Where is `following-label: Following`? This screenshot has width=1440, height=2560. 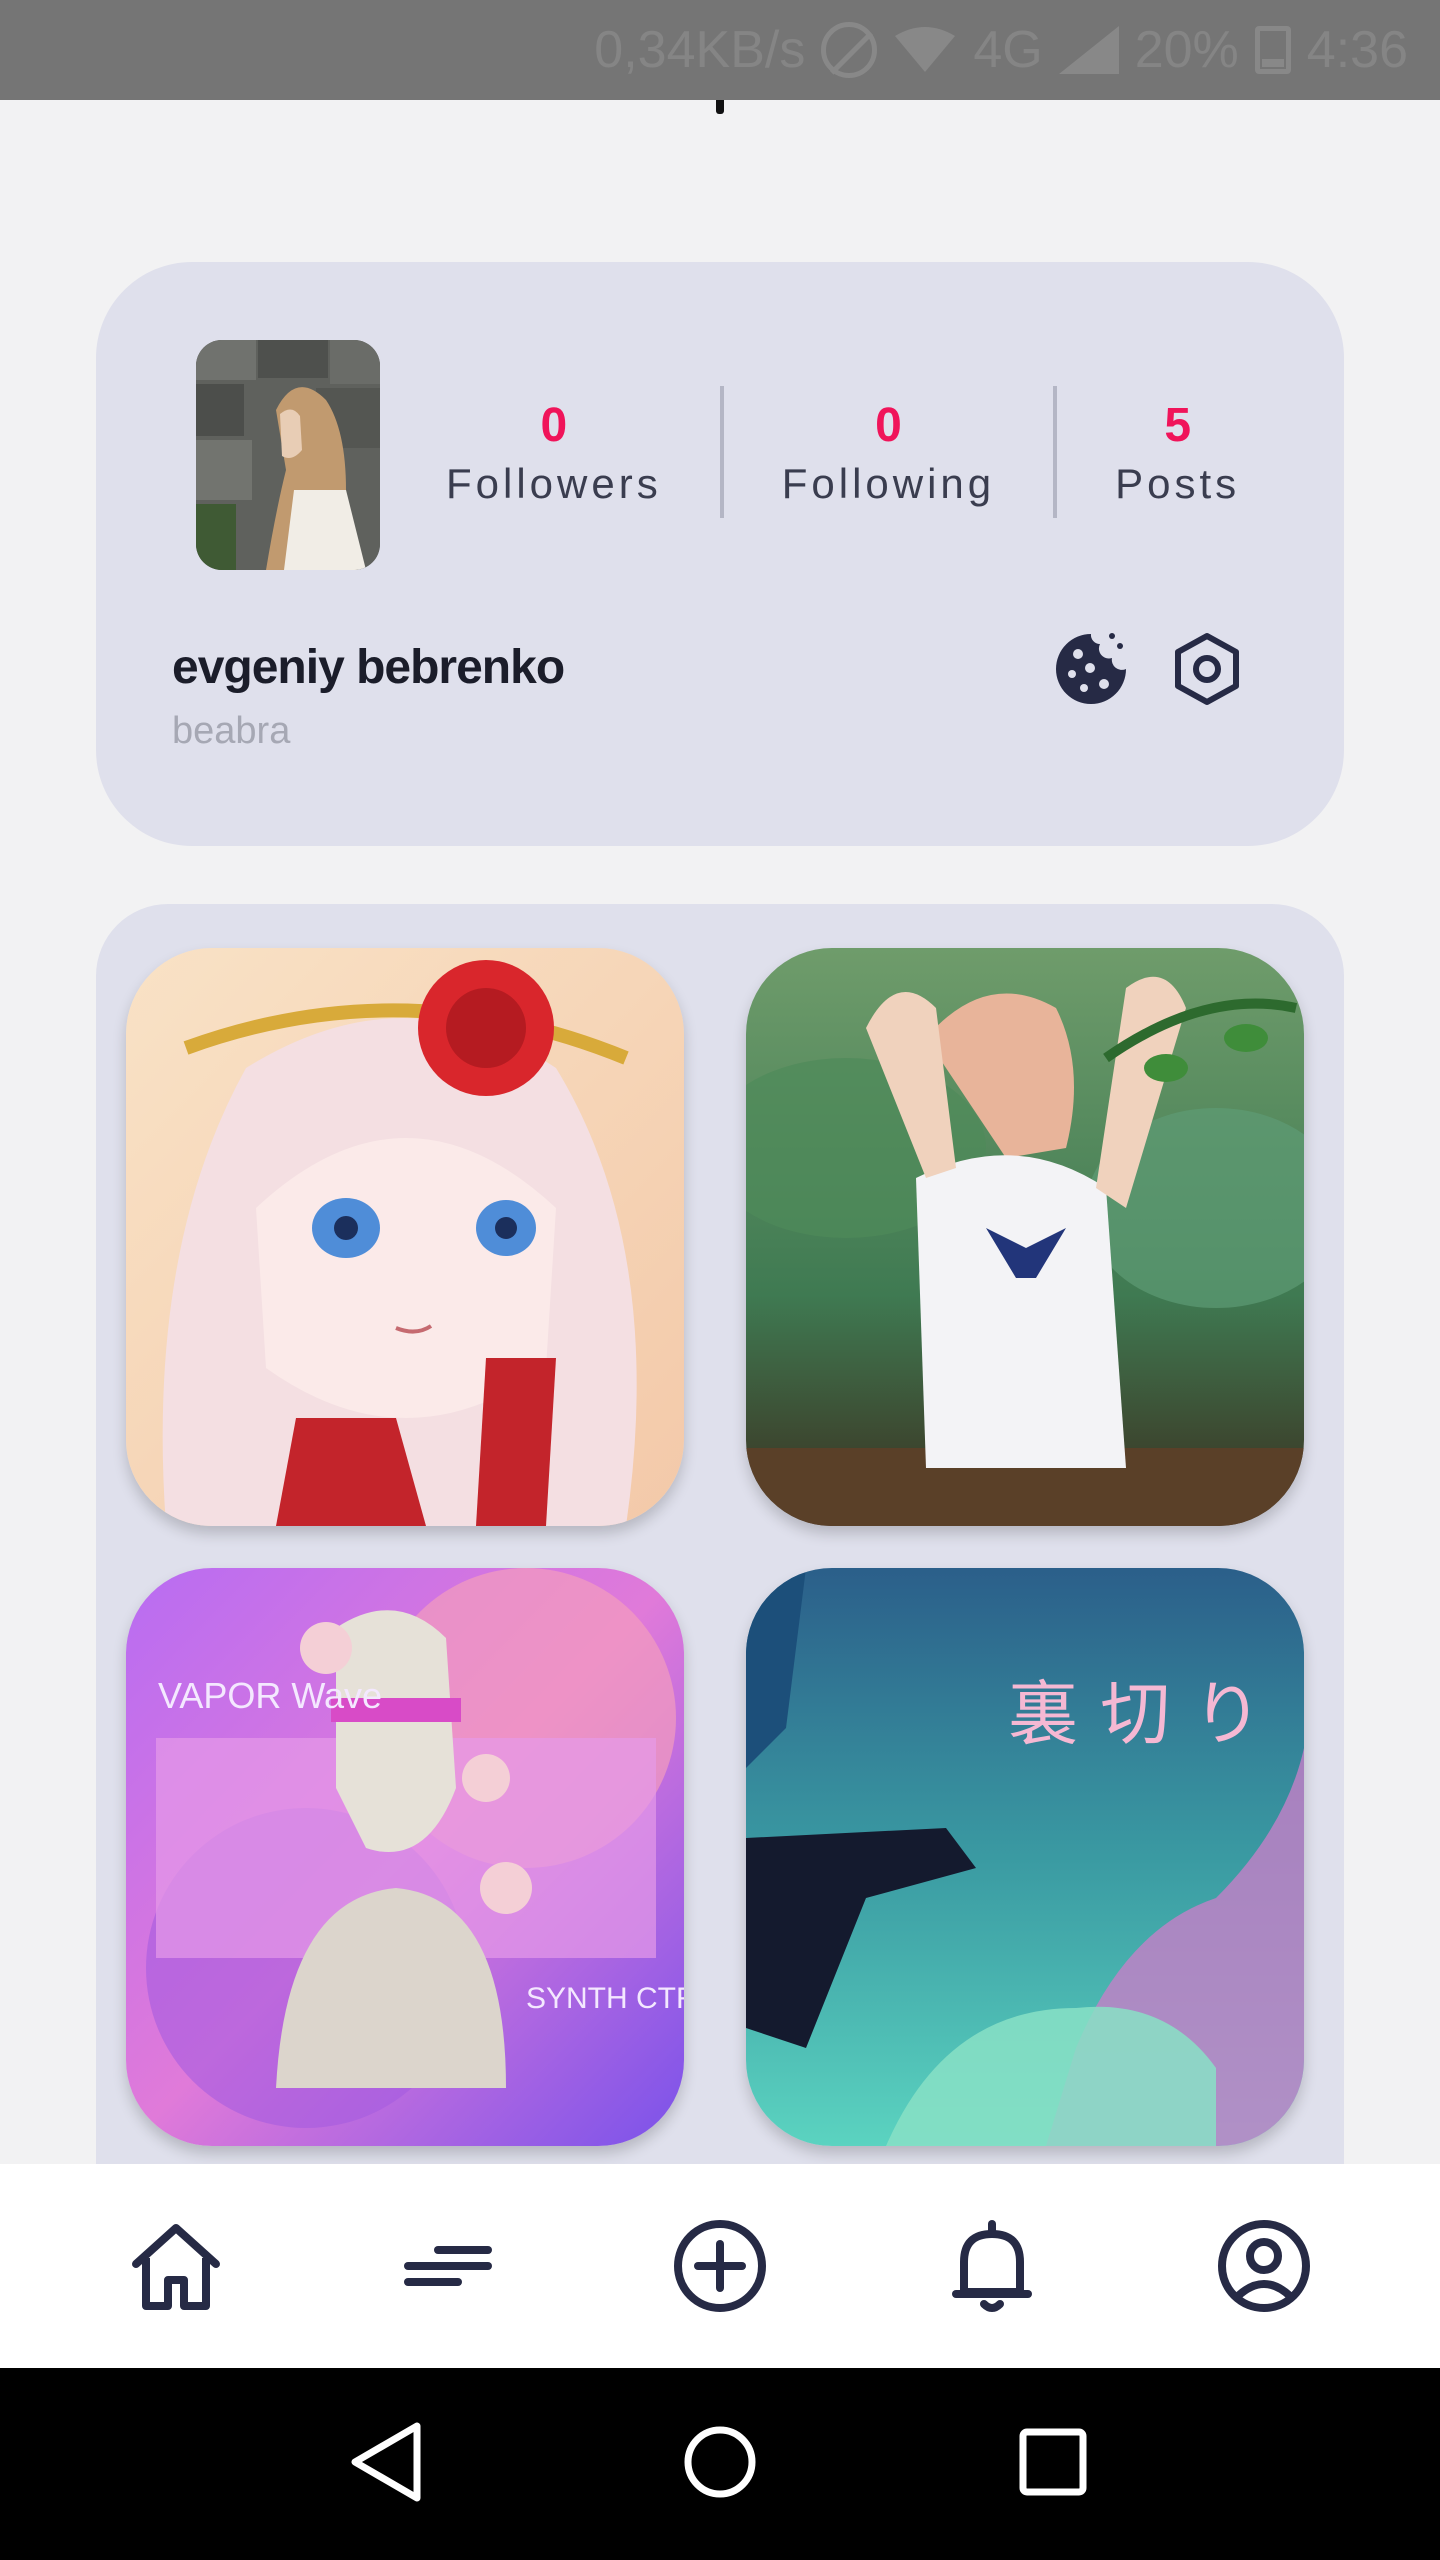 following-label: Following is located at coordinates (888, 483).